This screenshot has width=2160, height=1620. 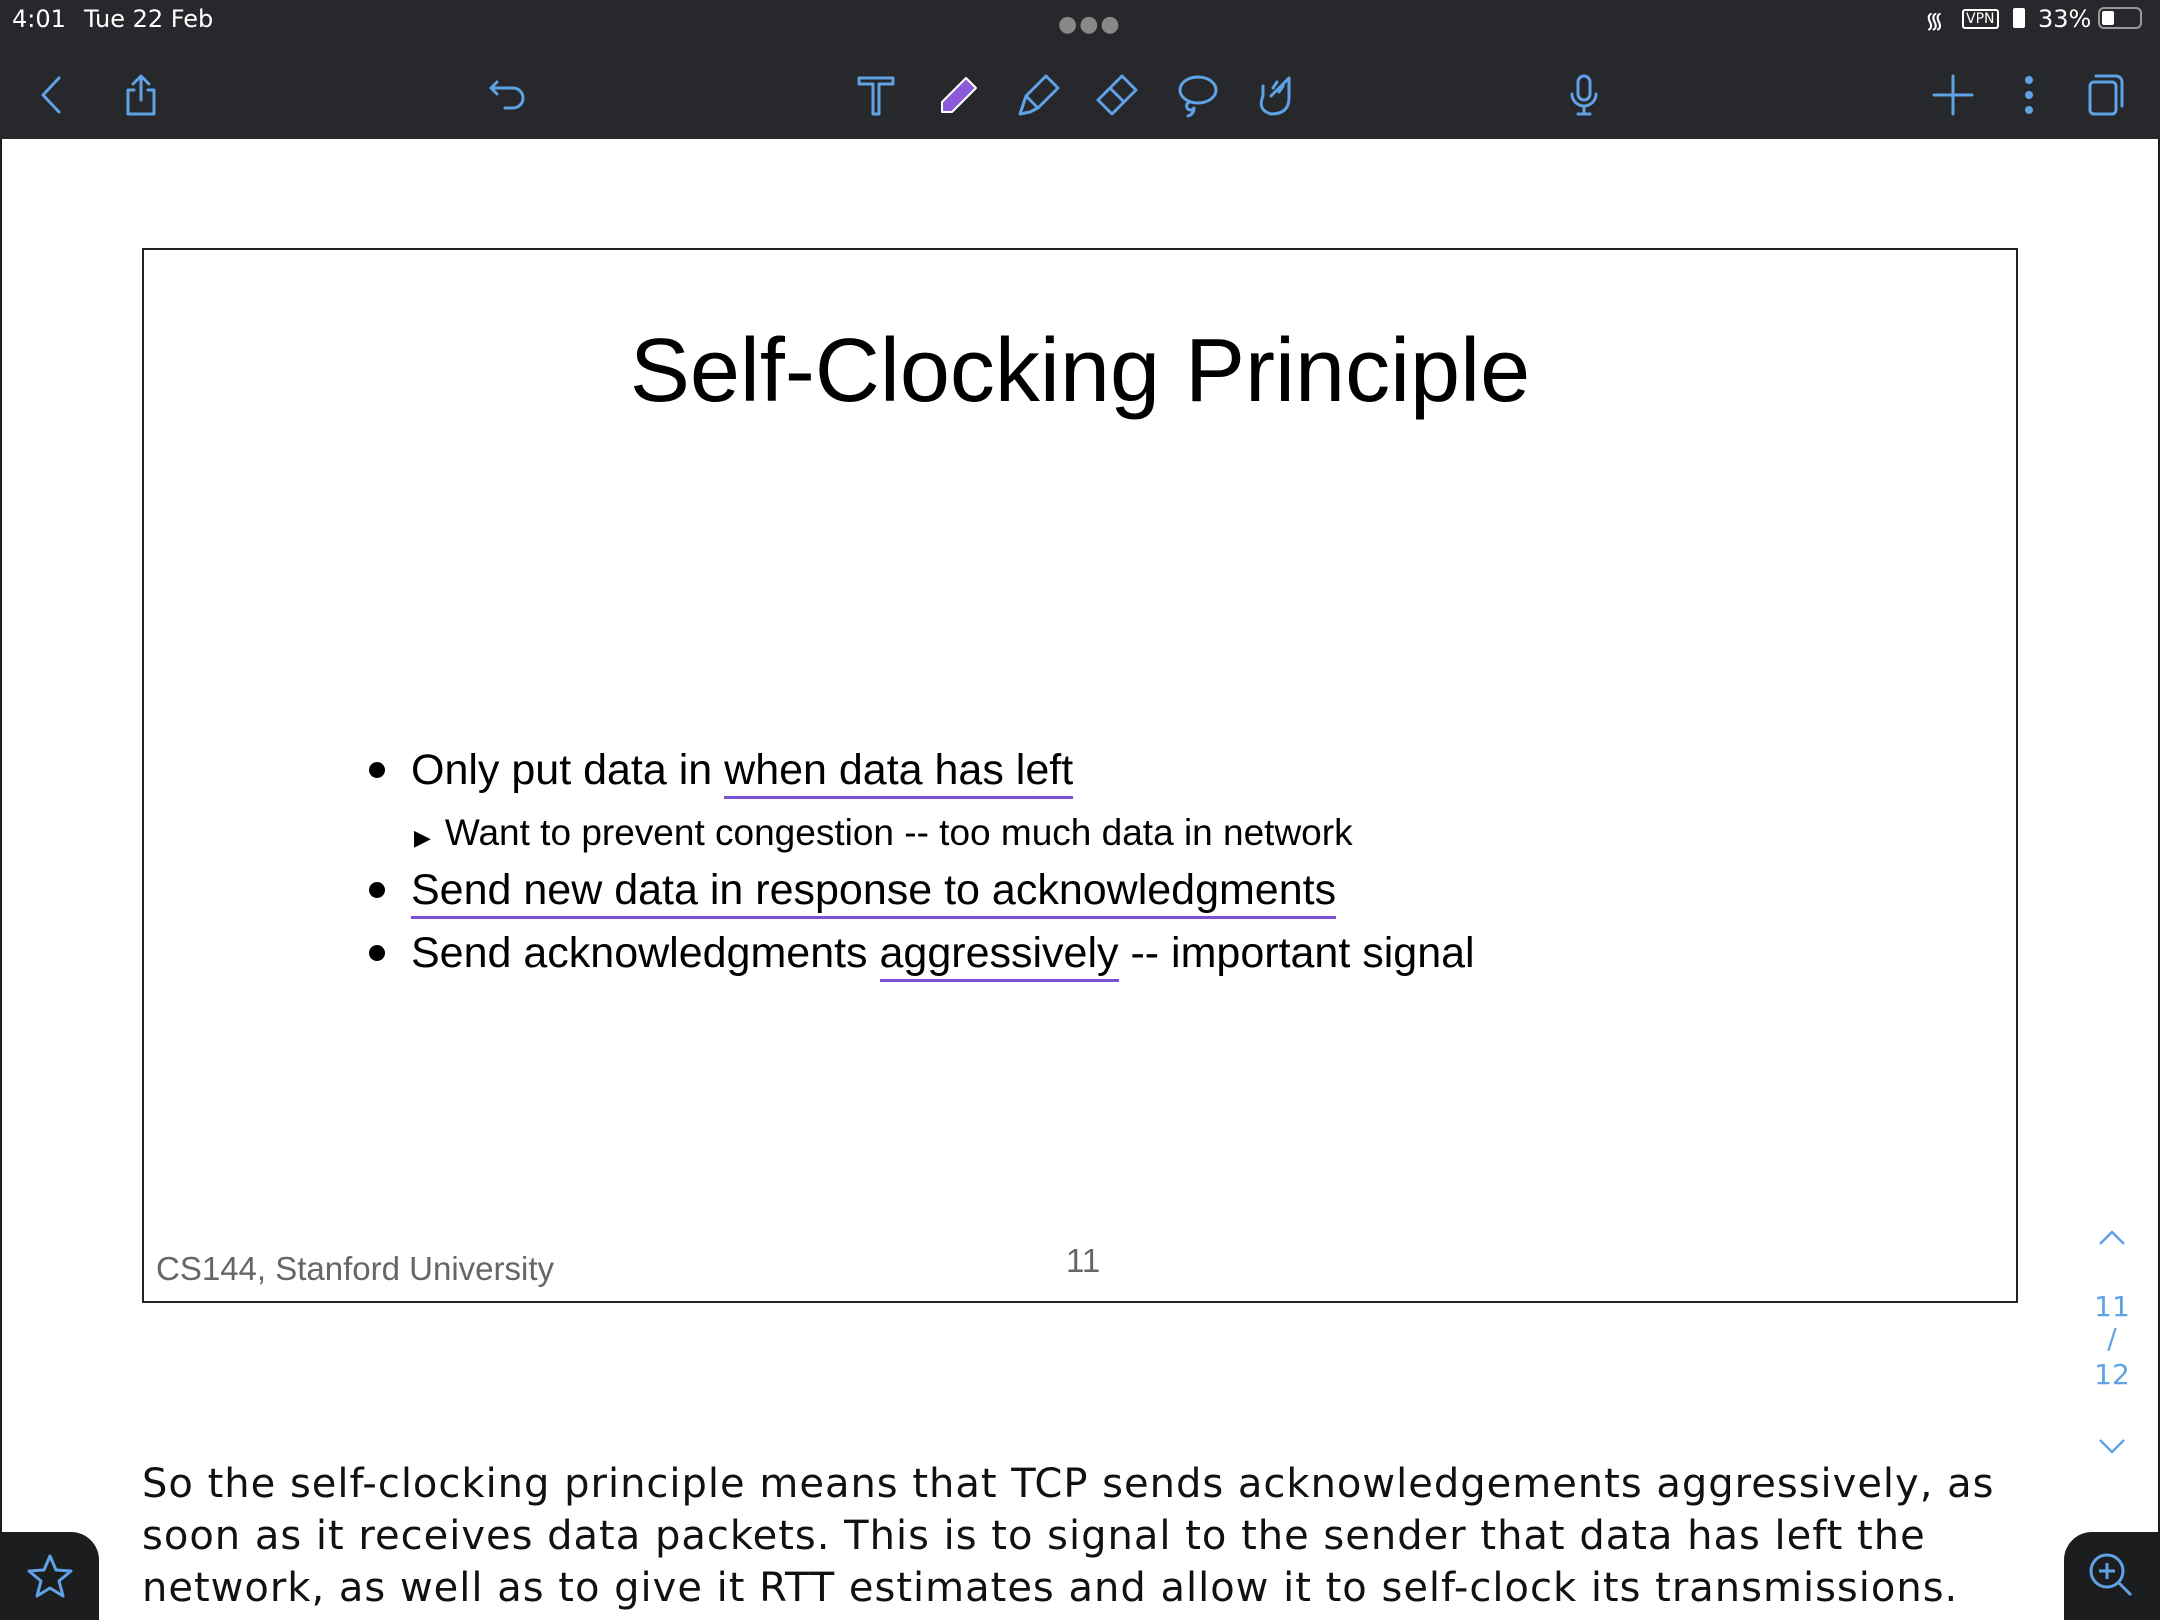 I want to click on add-icon, so click(x=1953, y=95).